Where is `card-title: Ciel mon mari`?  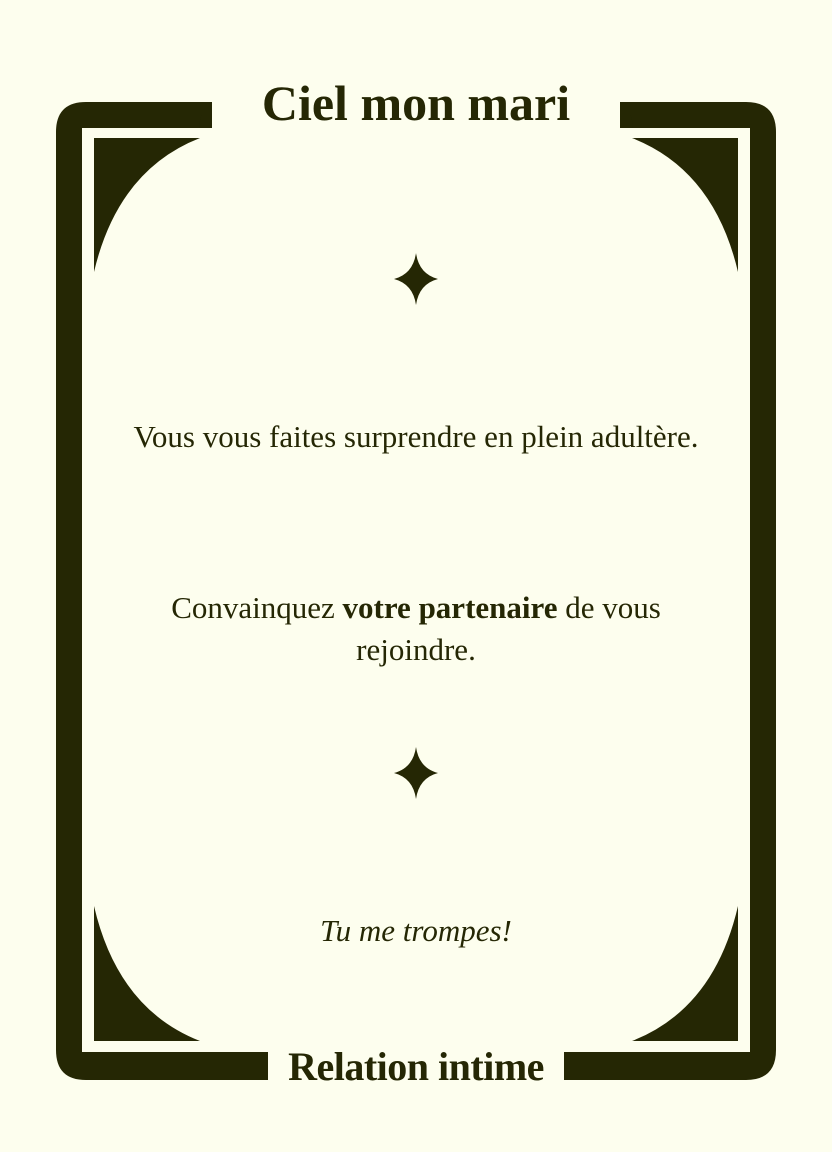
card-title: Ciel mon mari is located at coordinates (416, 103).